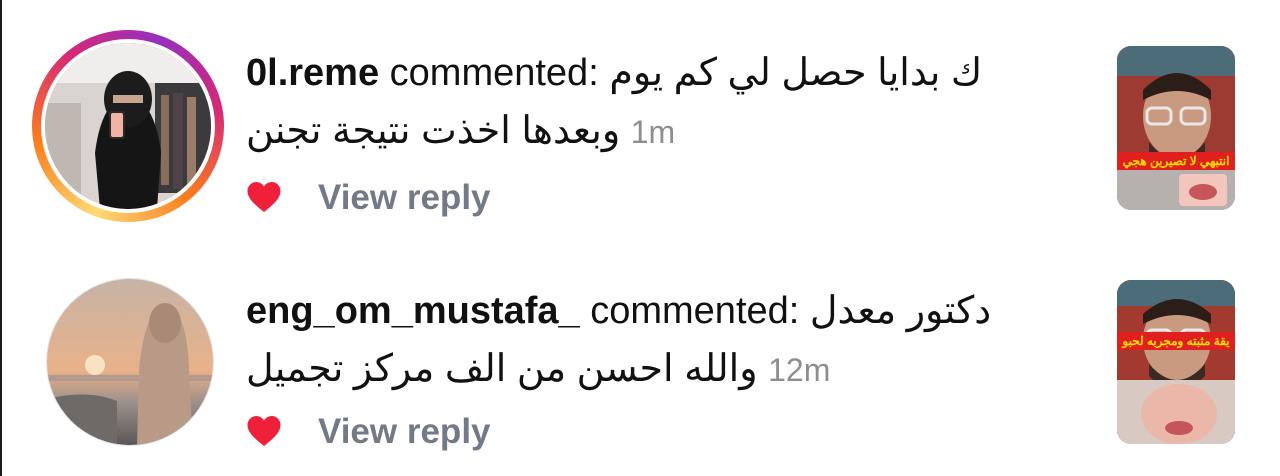 Image resolution: width=1280 pixels, height=476 pixels. Describe the element at coordinates (502, 369) in the screenshot. I see `comment-text-line-2: والله احسن من الف مركز تجميل` at that location.